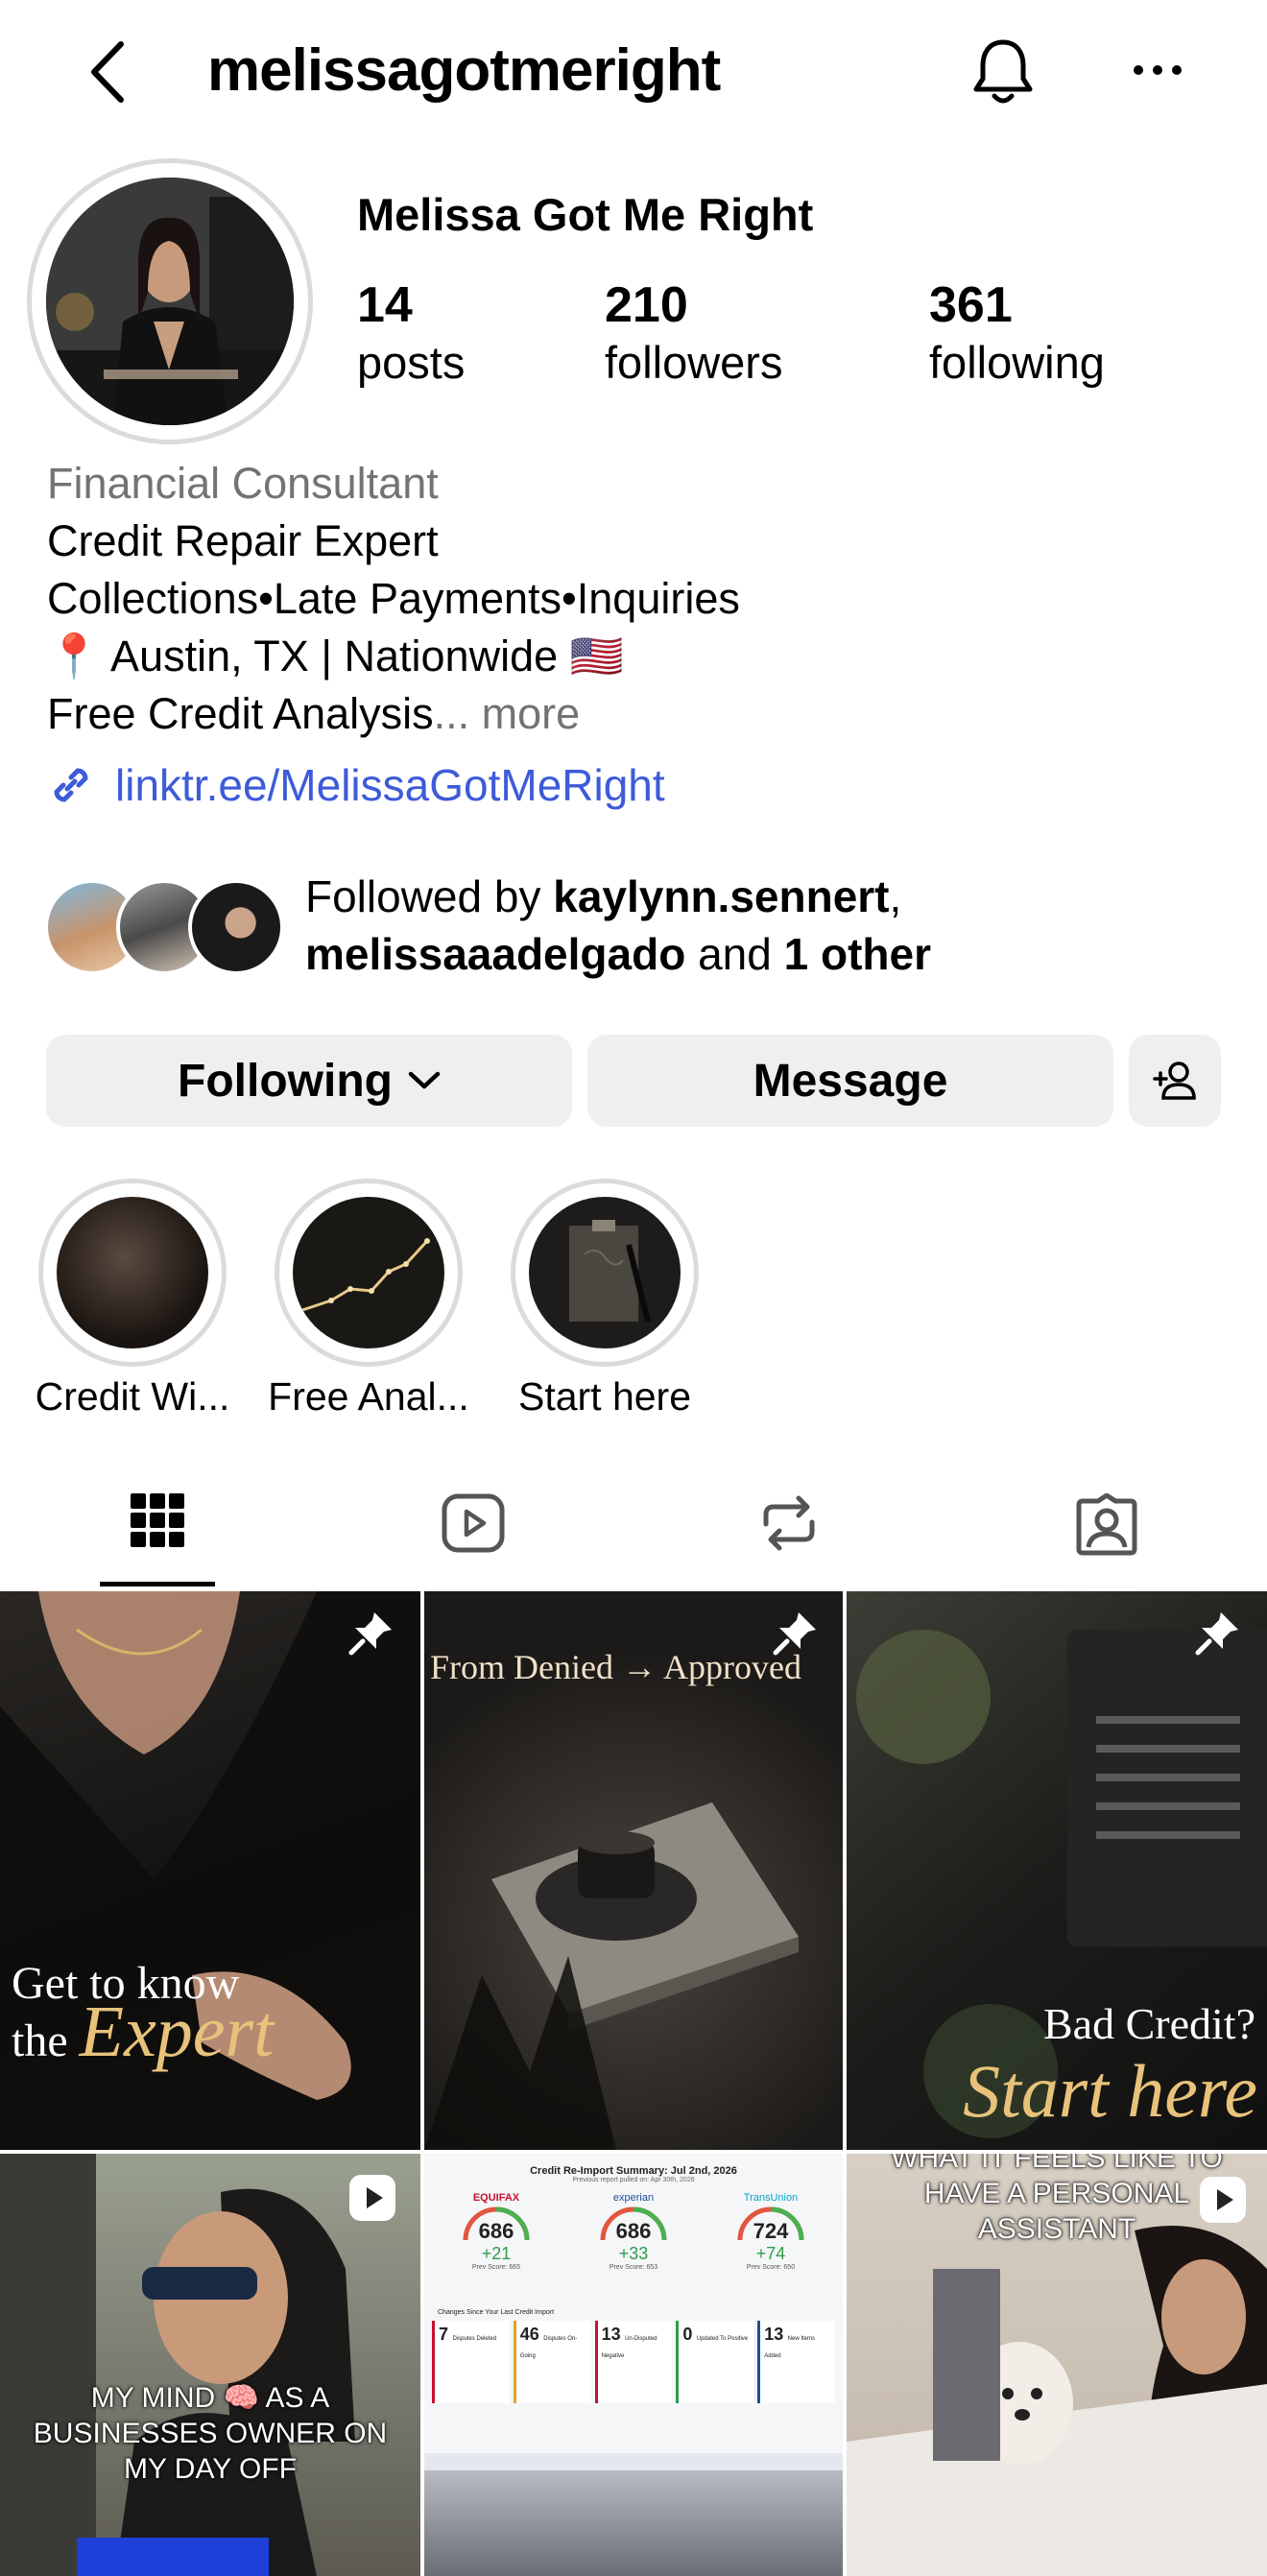  I want to click on change-card: 13 New Items Added, so click(796, 2362).